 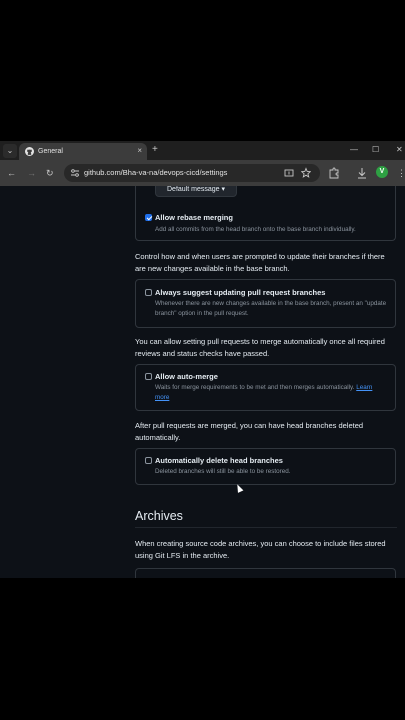 What do you see at coordinates (139, 151) in the screenshot?
I see `tab-close-icon: ×` at bounding box center [139, 151].